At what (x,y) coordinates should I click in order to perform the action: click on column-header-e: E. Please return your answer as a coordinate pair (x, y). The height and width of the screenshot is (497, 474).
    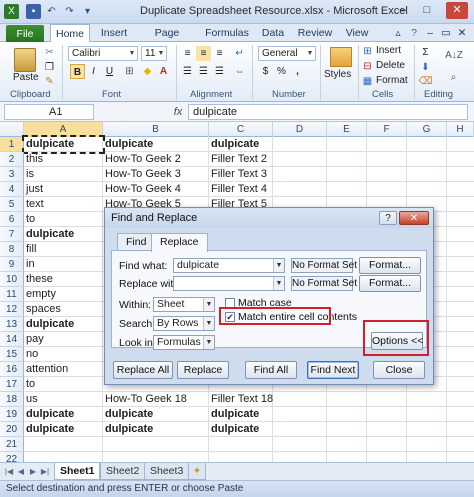
    Looking at the image, I should click on (347, 129).